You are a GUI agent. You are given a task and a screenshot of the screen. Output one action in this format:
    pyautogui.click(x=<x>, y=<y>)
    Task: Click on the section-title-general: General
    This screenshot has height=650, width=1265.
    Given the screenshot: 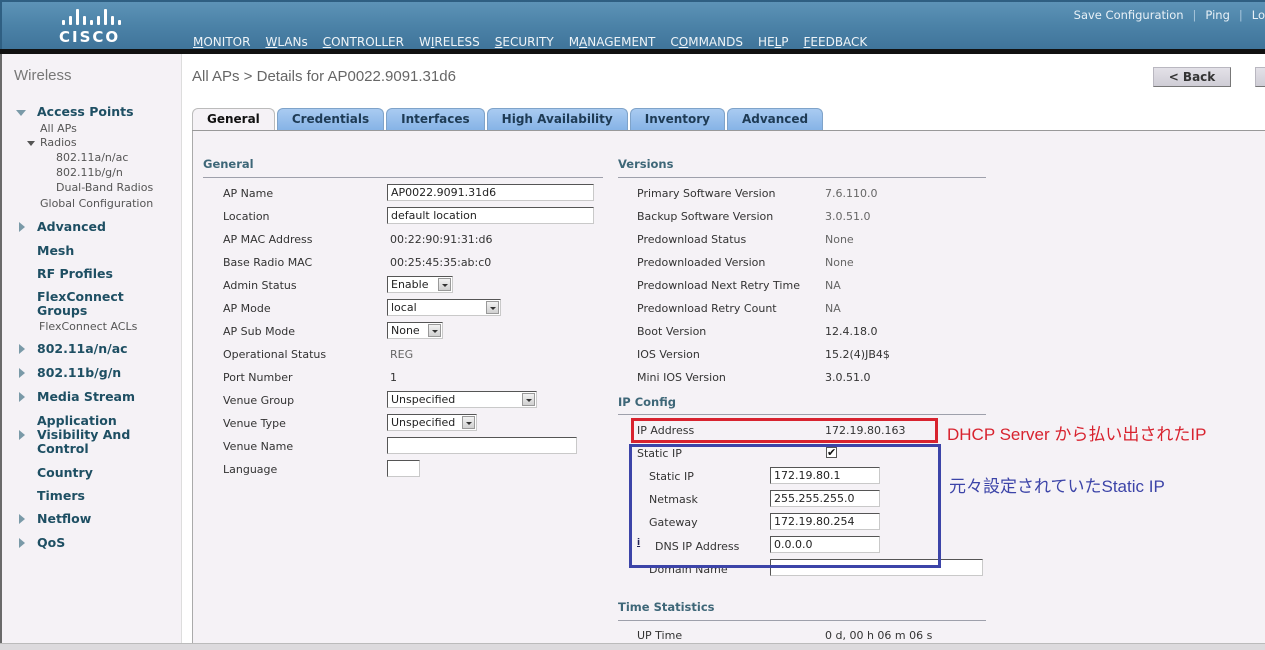 What is the action you would take?
    pyautogui.click(x=228, y=164)
    